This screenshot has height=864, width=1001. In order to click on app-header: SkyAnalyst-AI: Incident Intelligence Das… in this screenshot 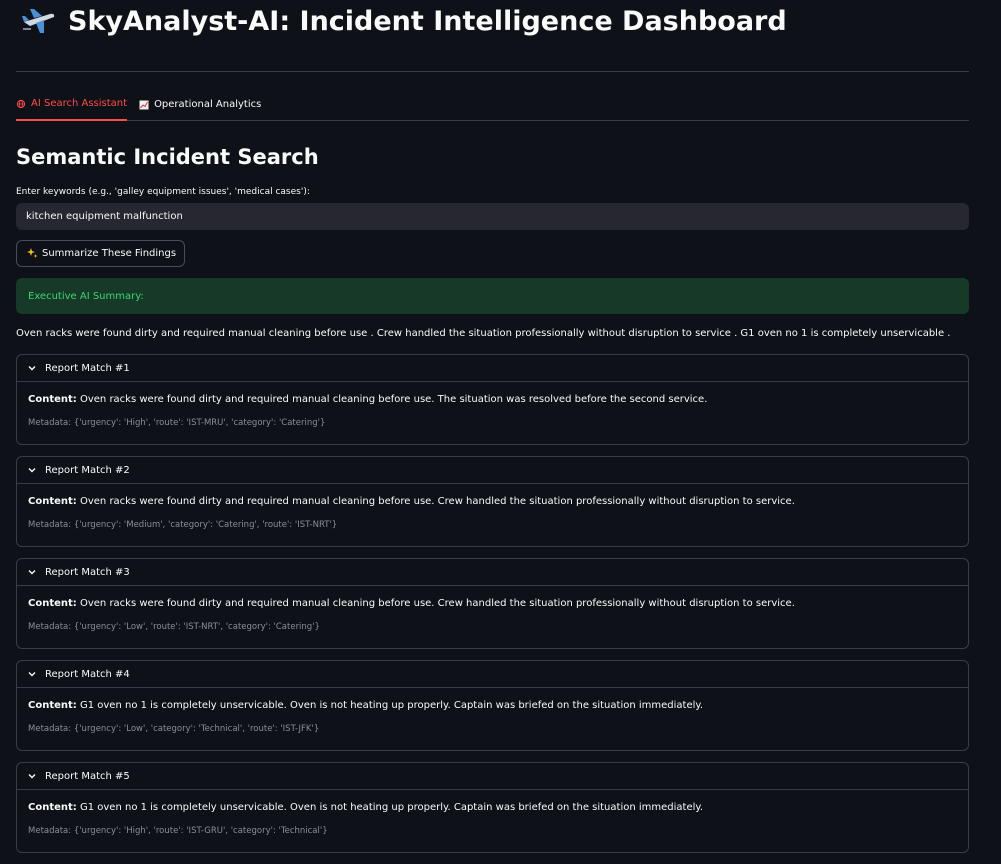, I will do `click(492, 21)`.